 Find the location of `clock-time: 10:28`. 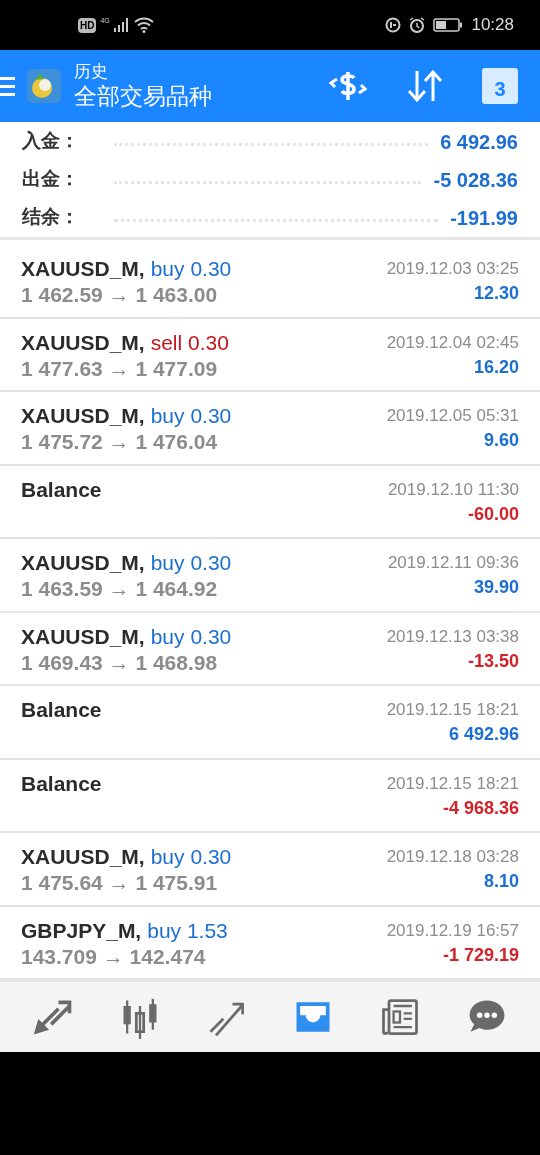

clock-time: 10:28 is located at coordinates (492, 25).